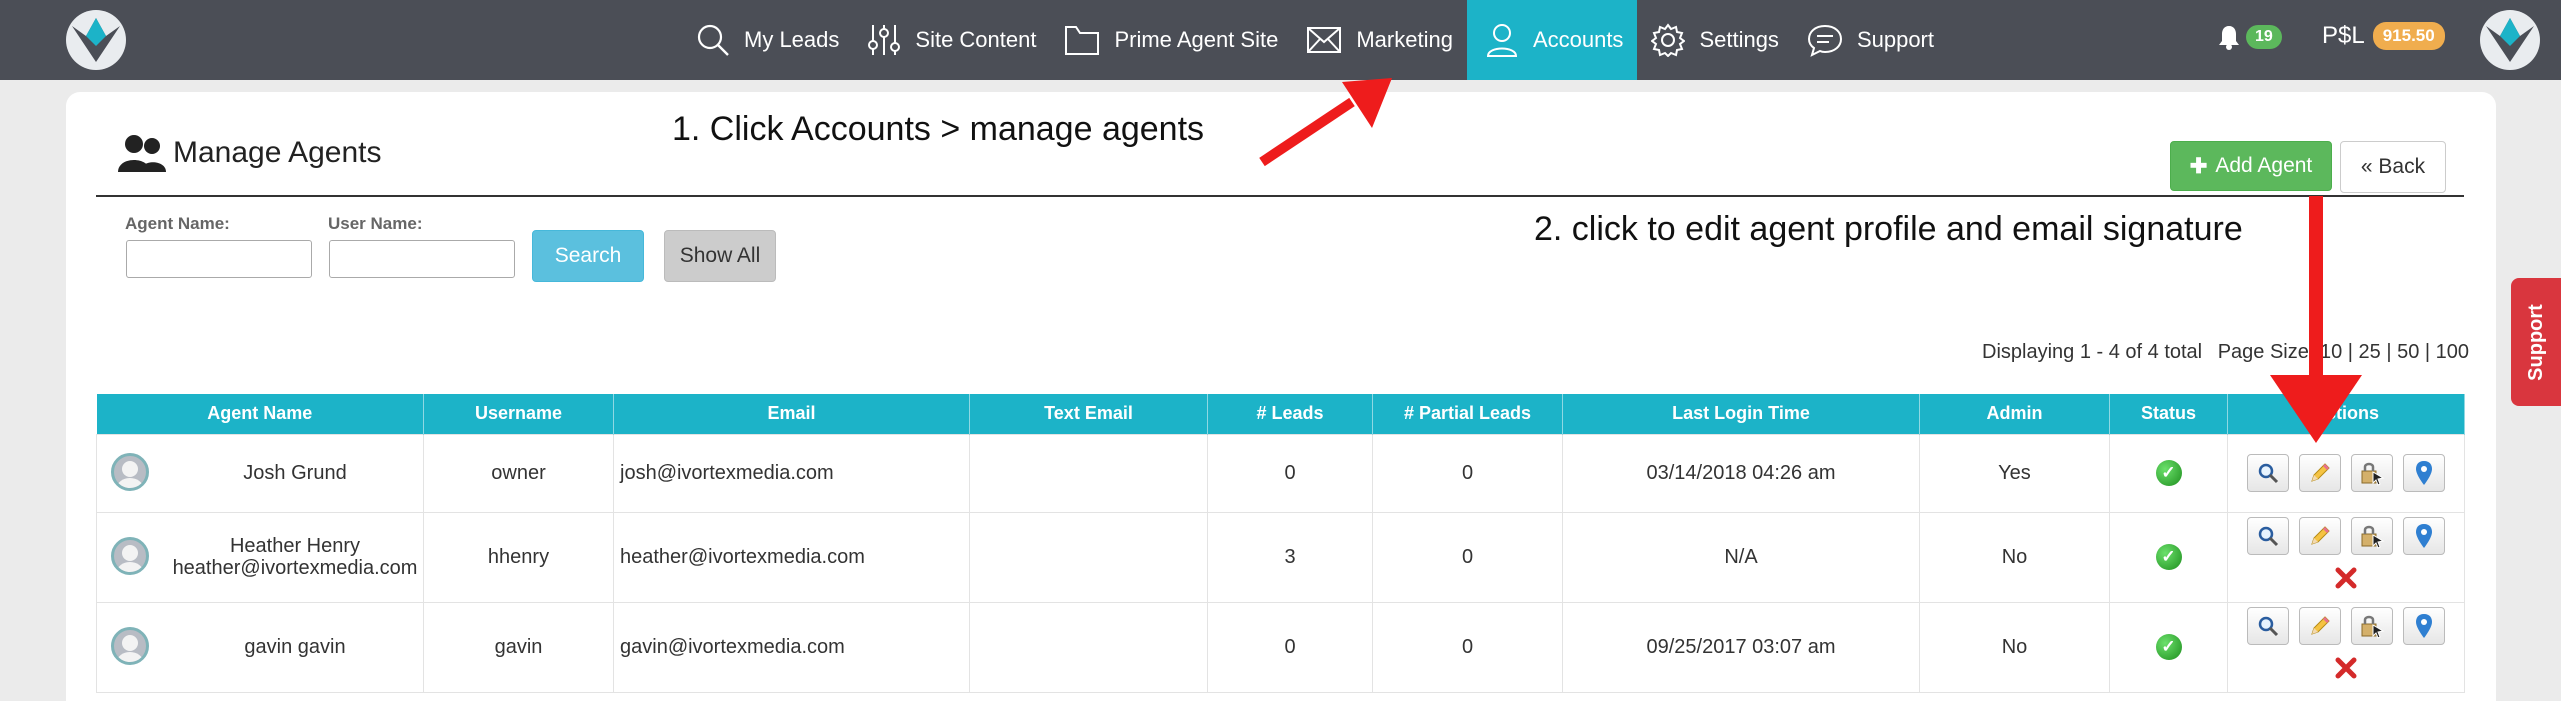  I want to click on user-name-label: User Name:, so click(375, 223).